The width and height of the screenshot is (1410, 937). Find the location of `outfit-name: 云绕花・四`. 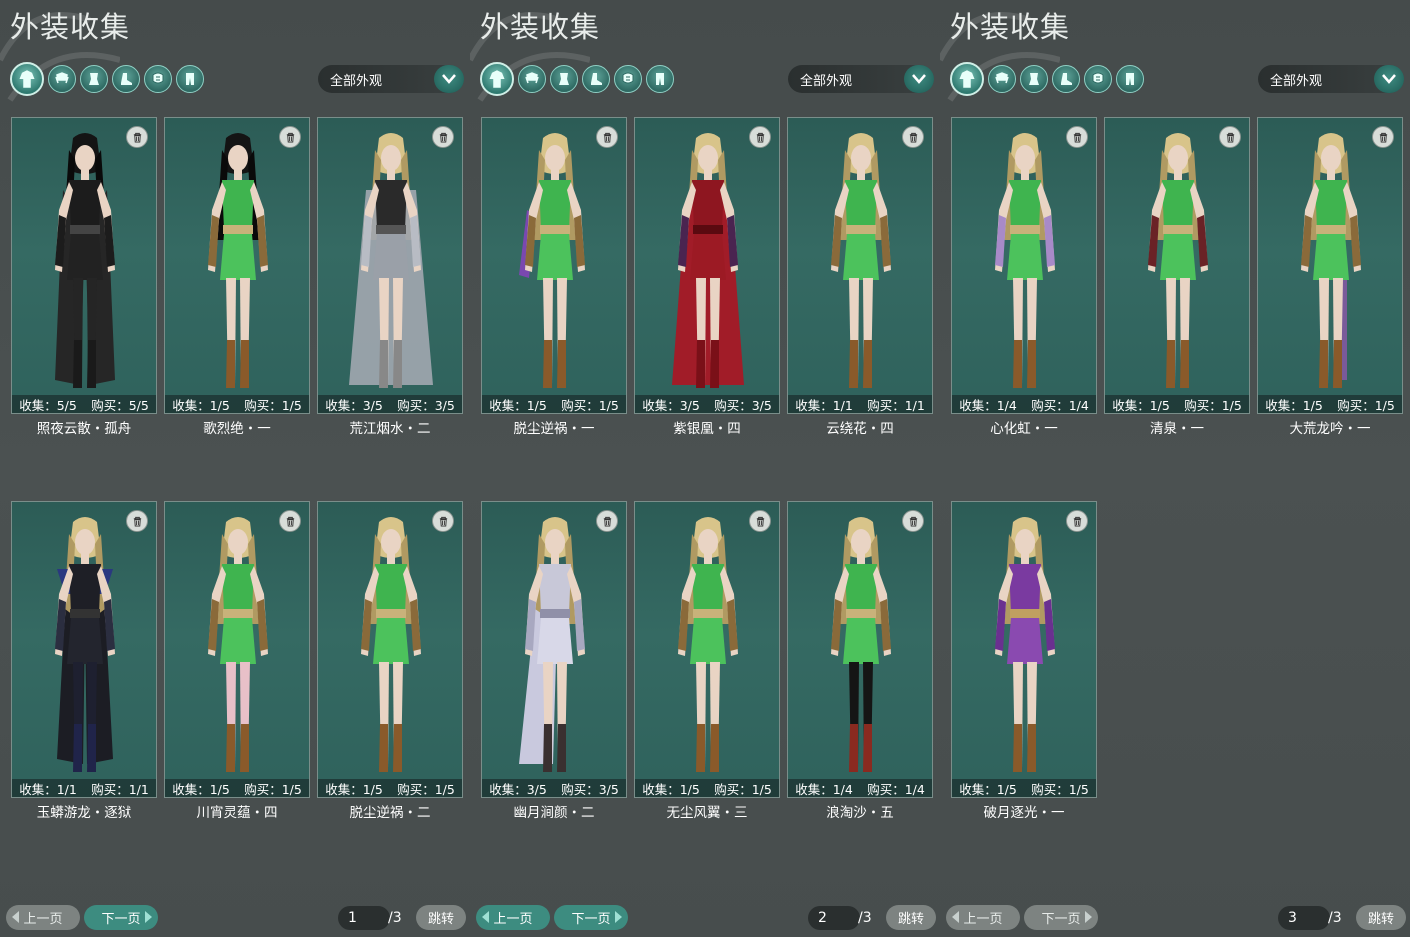

outfit-name: 云绕花・四 is located at coordinates (860, 429).